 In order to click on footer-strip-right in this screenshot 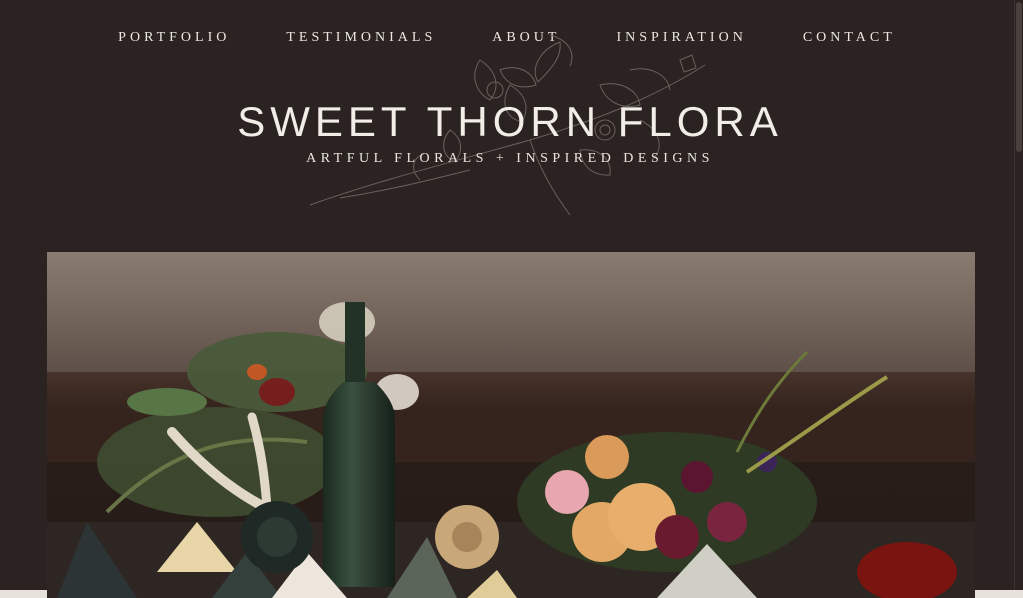, I will do `click(999, 594)`.